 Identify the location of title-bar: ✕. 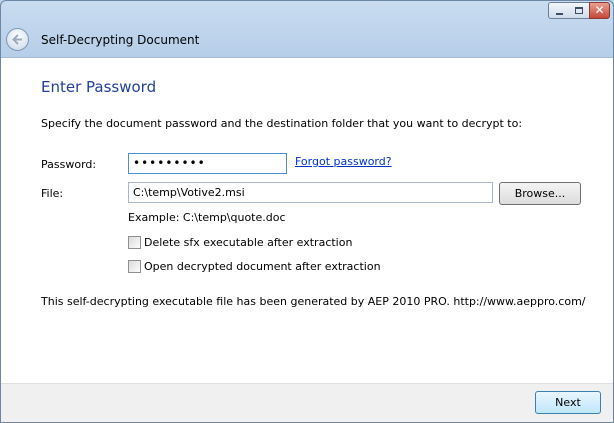
(307, 13).